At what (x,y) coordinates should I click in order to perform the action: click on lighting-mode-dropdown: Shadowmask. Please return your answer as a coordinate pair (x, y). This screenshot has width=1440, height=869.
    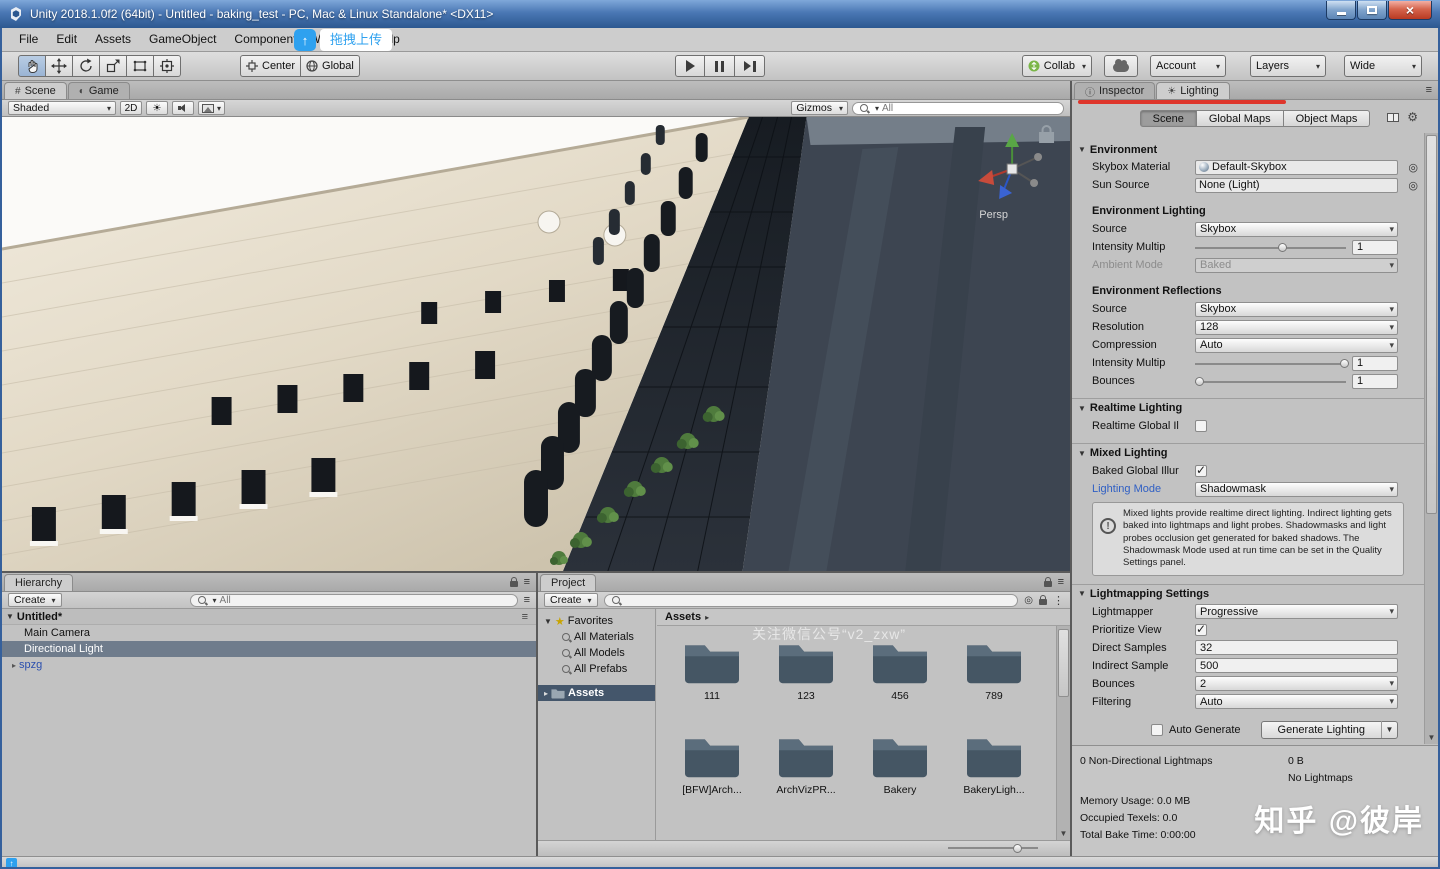
    Looking at the image, I should click on (1296, 489).